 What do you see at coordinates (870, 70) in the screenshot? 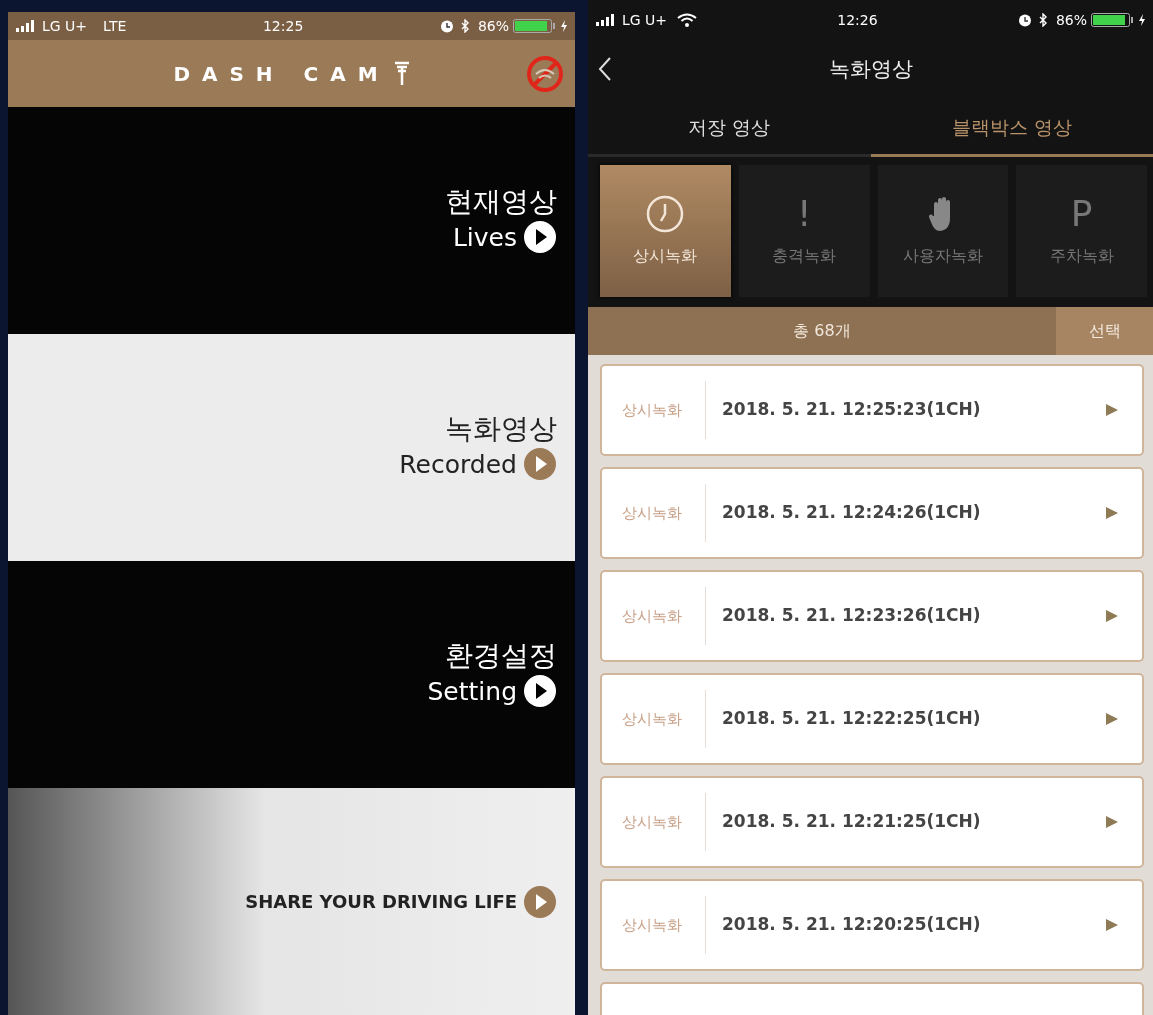
I see `screen-title: 녹화영상` at bounding box center [870, 70].